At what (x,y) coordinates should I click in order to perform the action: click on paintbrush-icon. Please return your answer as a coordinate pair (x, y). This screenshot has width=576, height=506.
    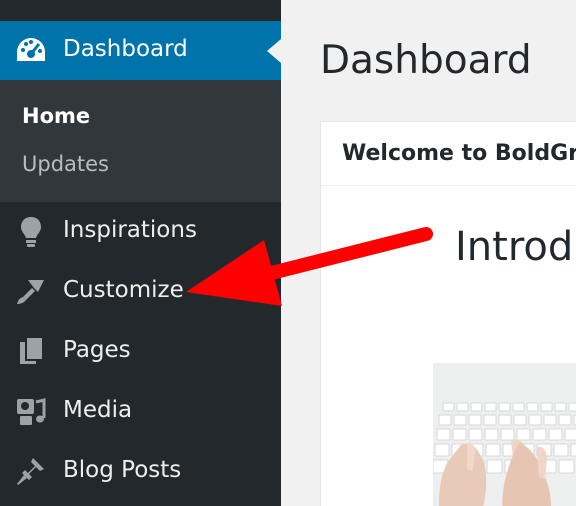
    Looking at the image, I should click on (30, 292).